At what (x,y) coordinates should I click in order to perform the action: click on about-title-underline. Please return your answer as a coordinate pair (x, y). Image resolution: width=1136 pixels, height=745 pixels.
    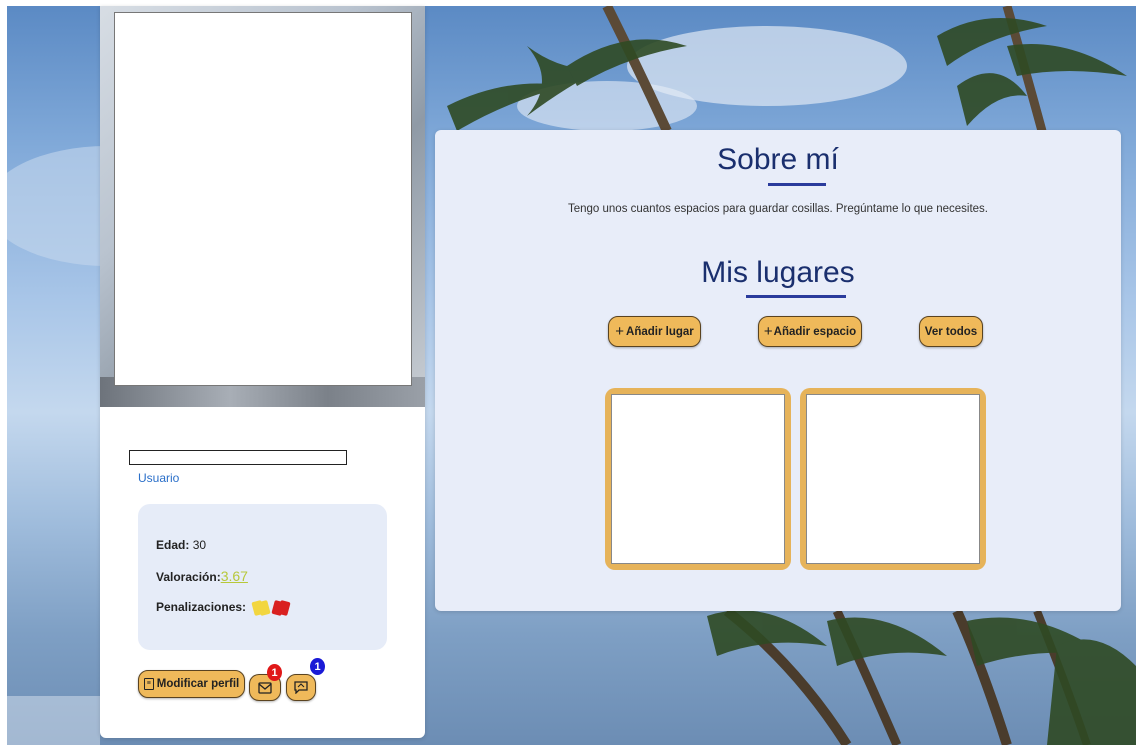
    Looking at the image, I should click on (797, 184).